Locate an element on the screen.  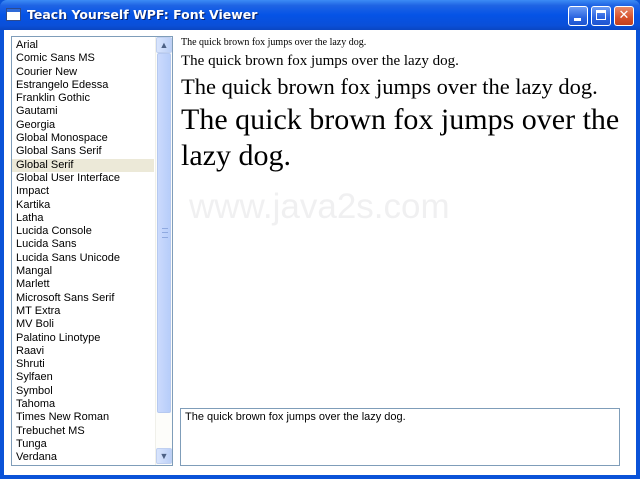
minimize-icon is located at coordinates (577, 19).